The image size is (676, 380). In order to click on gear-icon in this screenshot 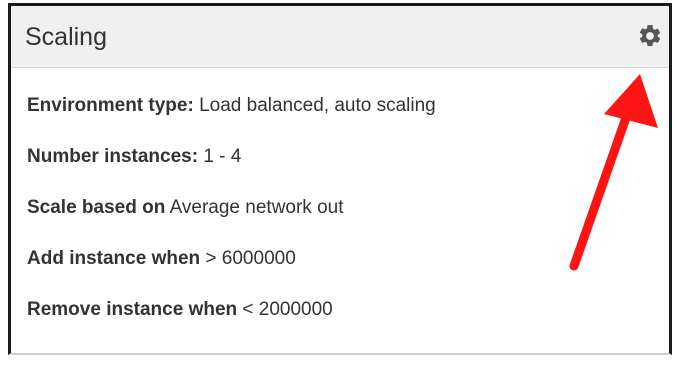, I will do `click(650, 36)`.